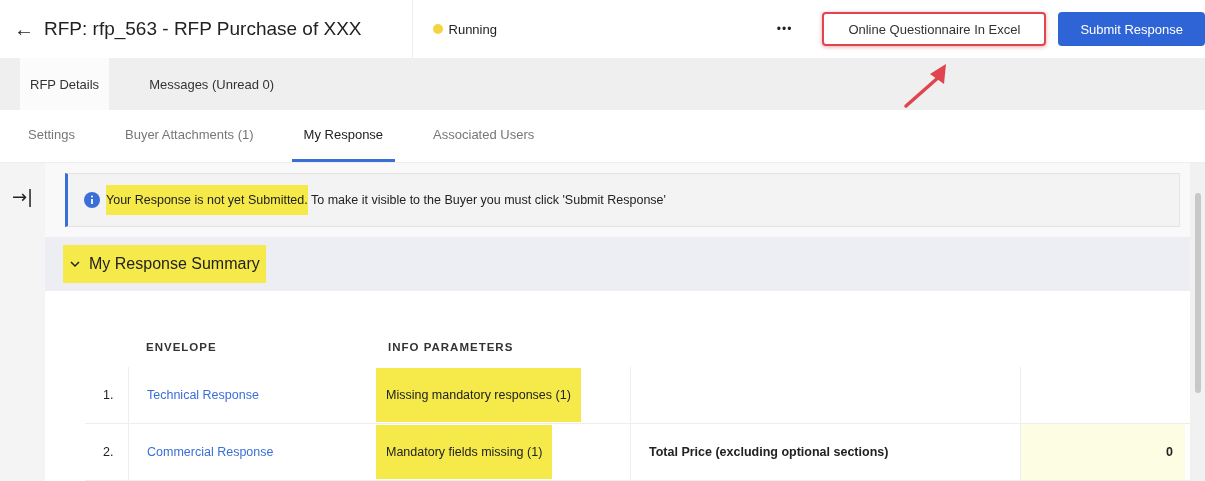 The image size is (1205, 481). Describe the element at coordinates (464, 452) in the screenshot. I see `info-text: Mandatory fields missing (1)` at that location.